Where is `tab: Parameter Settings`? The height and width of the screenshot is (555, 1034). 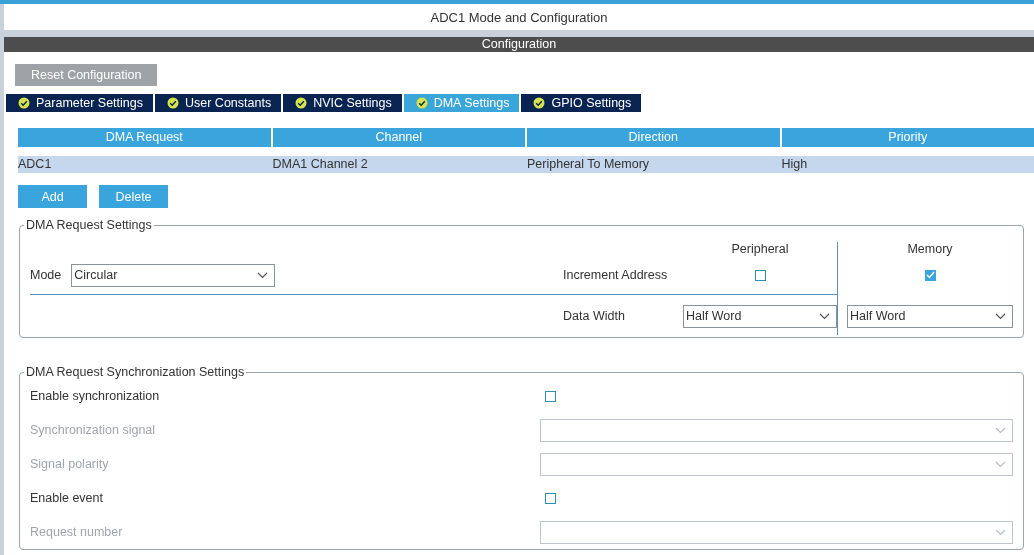 tab: Parameter Settings is located at coordinates (79, 103).